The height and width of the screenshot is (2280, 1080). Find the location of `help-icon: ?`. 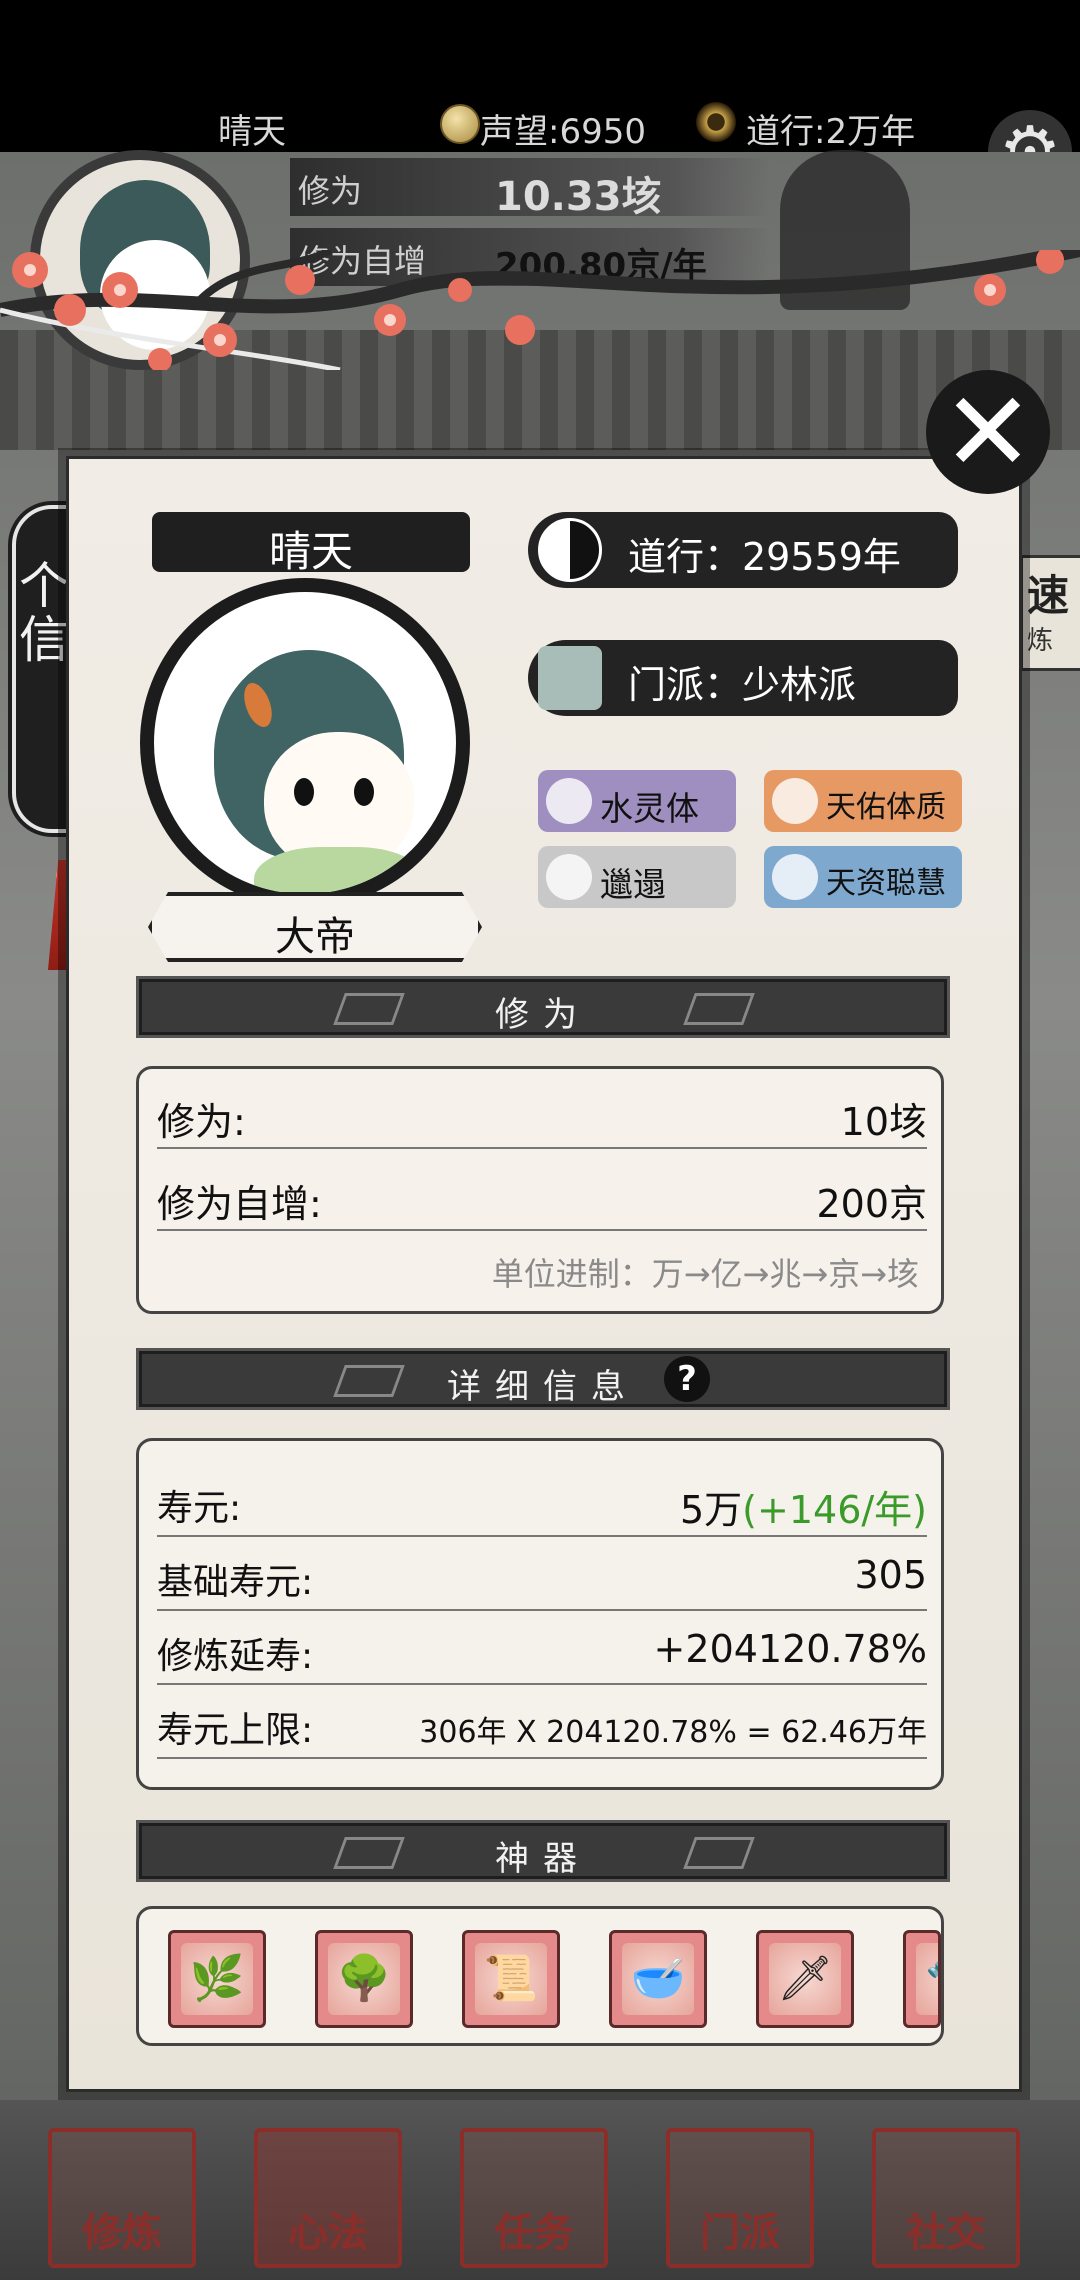

help-icon: ? is located at coordinates (687, 1379).